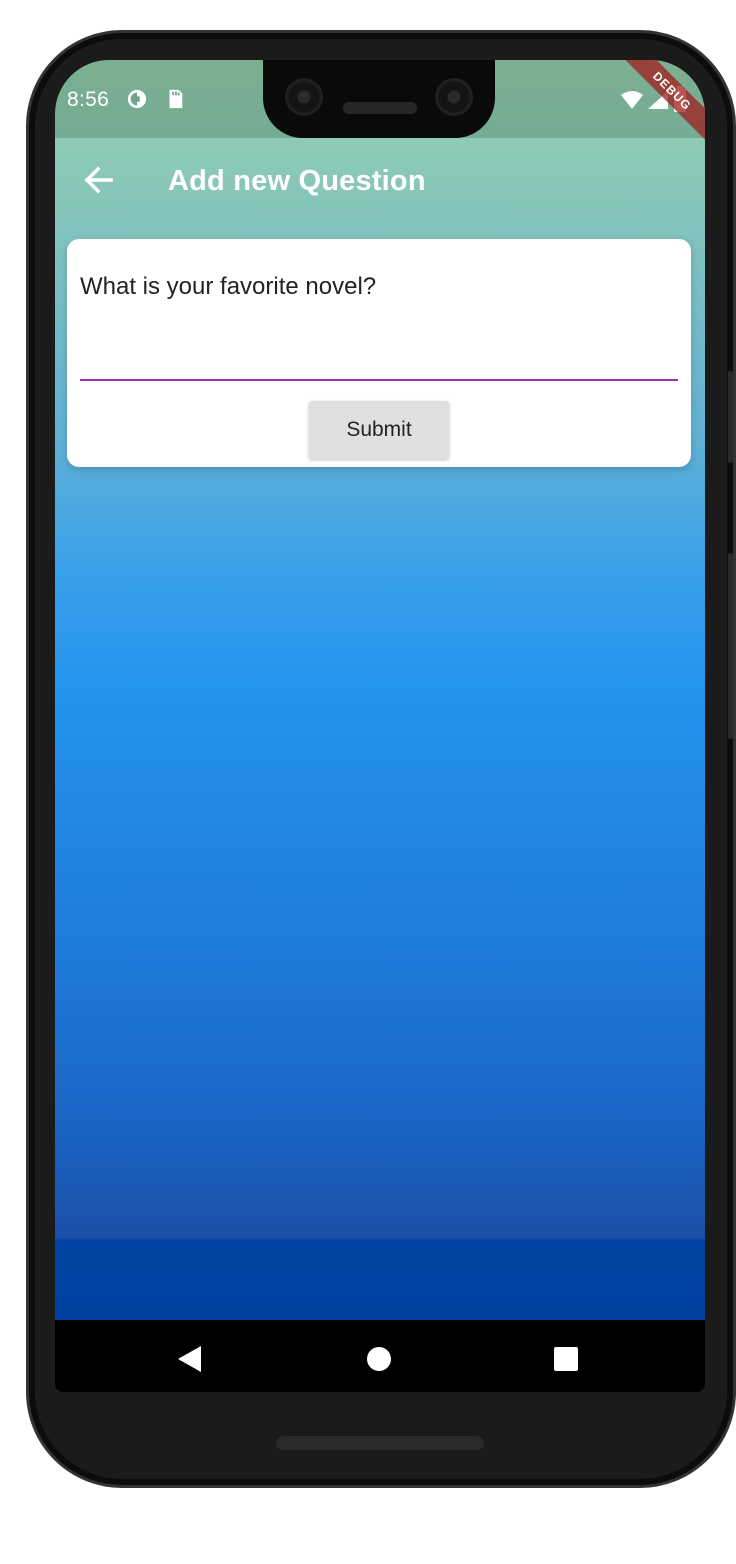 The height and width of the screenshot is (1564, 736). I want to click on bottom-speaker-grille, so click(380, 1443).